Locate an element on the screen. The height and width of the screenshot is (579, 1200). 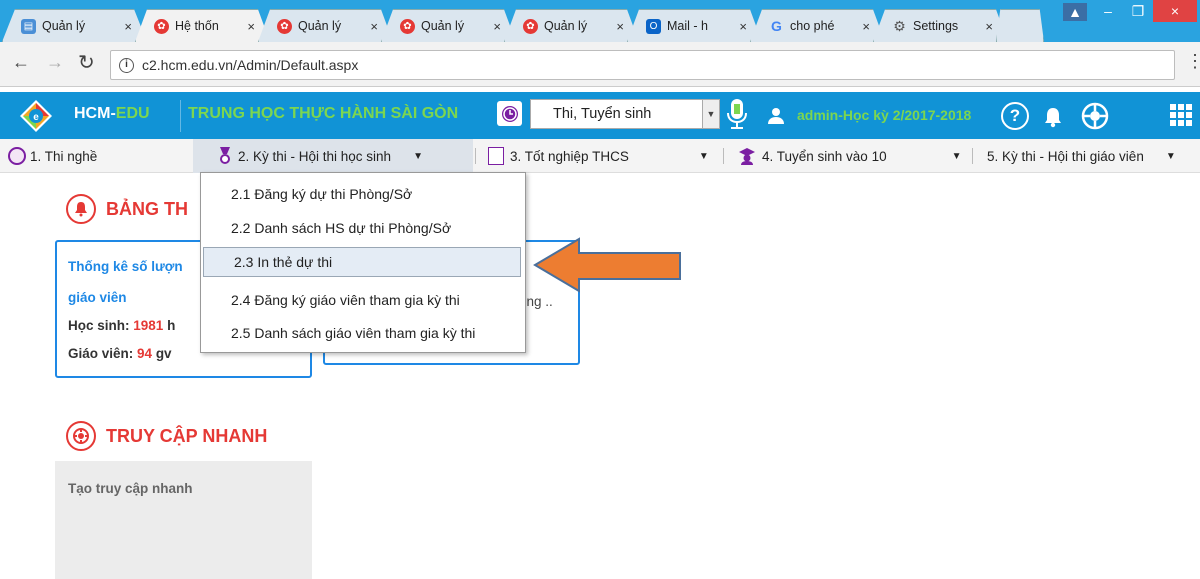
url-bar: i c2.hcm.edu.vn/Admin/Default.aspx is located at coordinates (642, 65).